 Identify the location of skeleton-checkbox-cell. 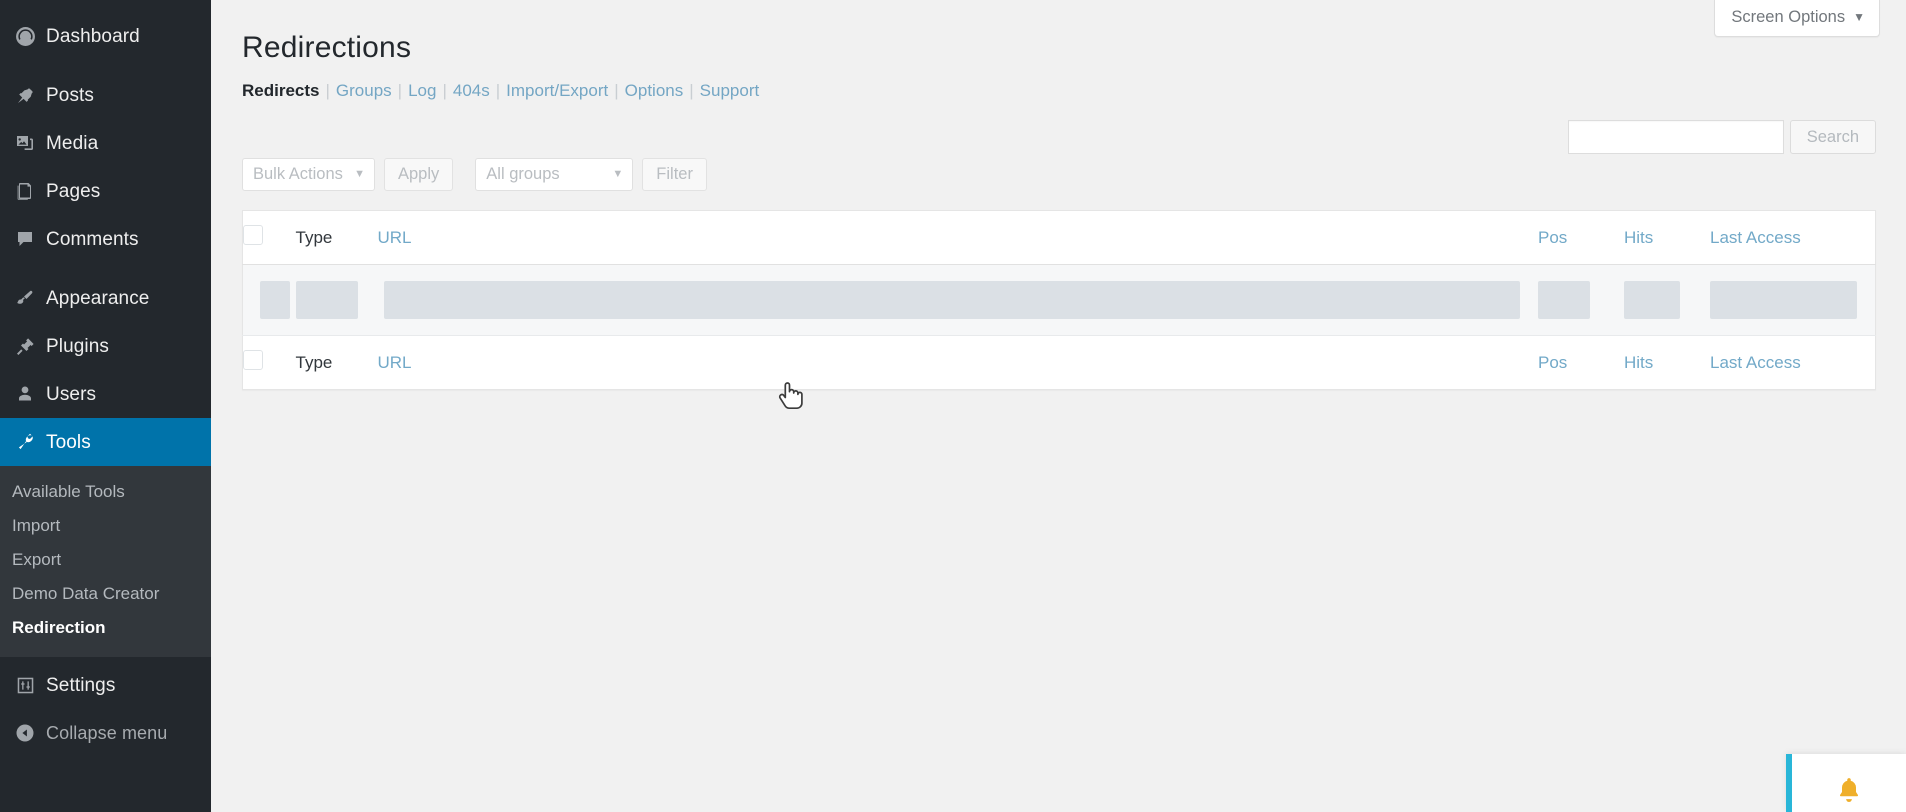
(269, 300).